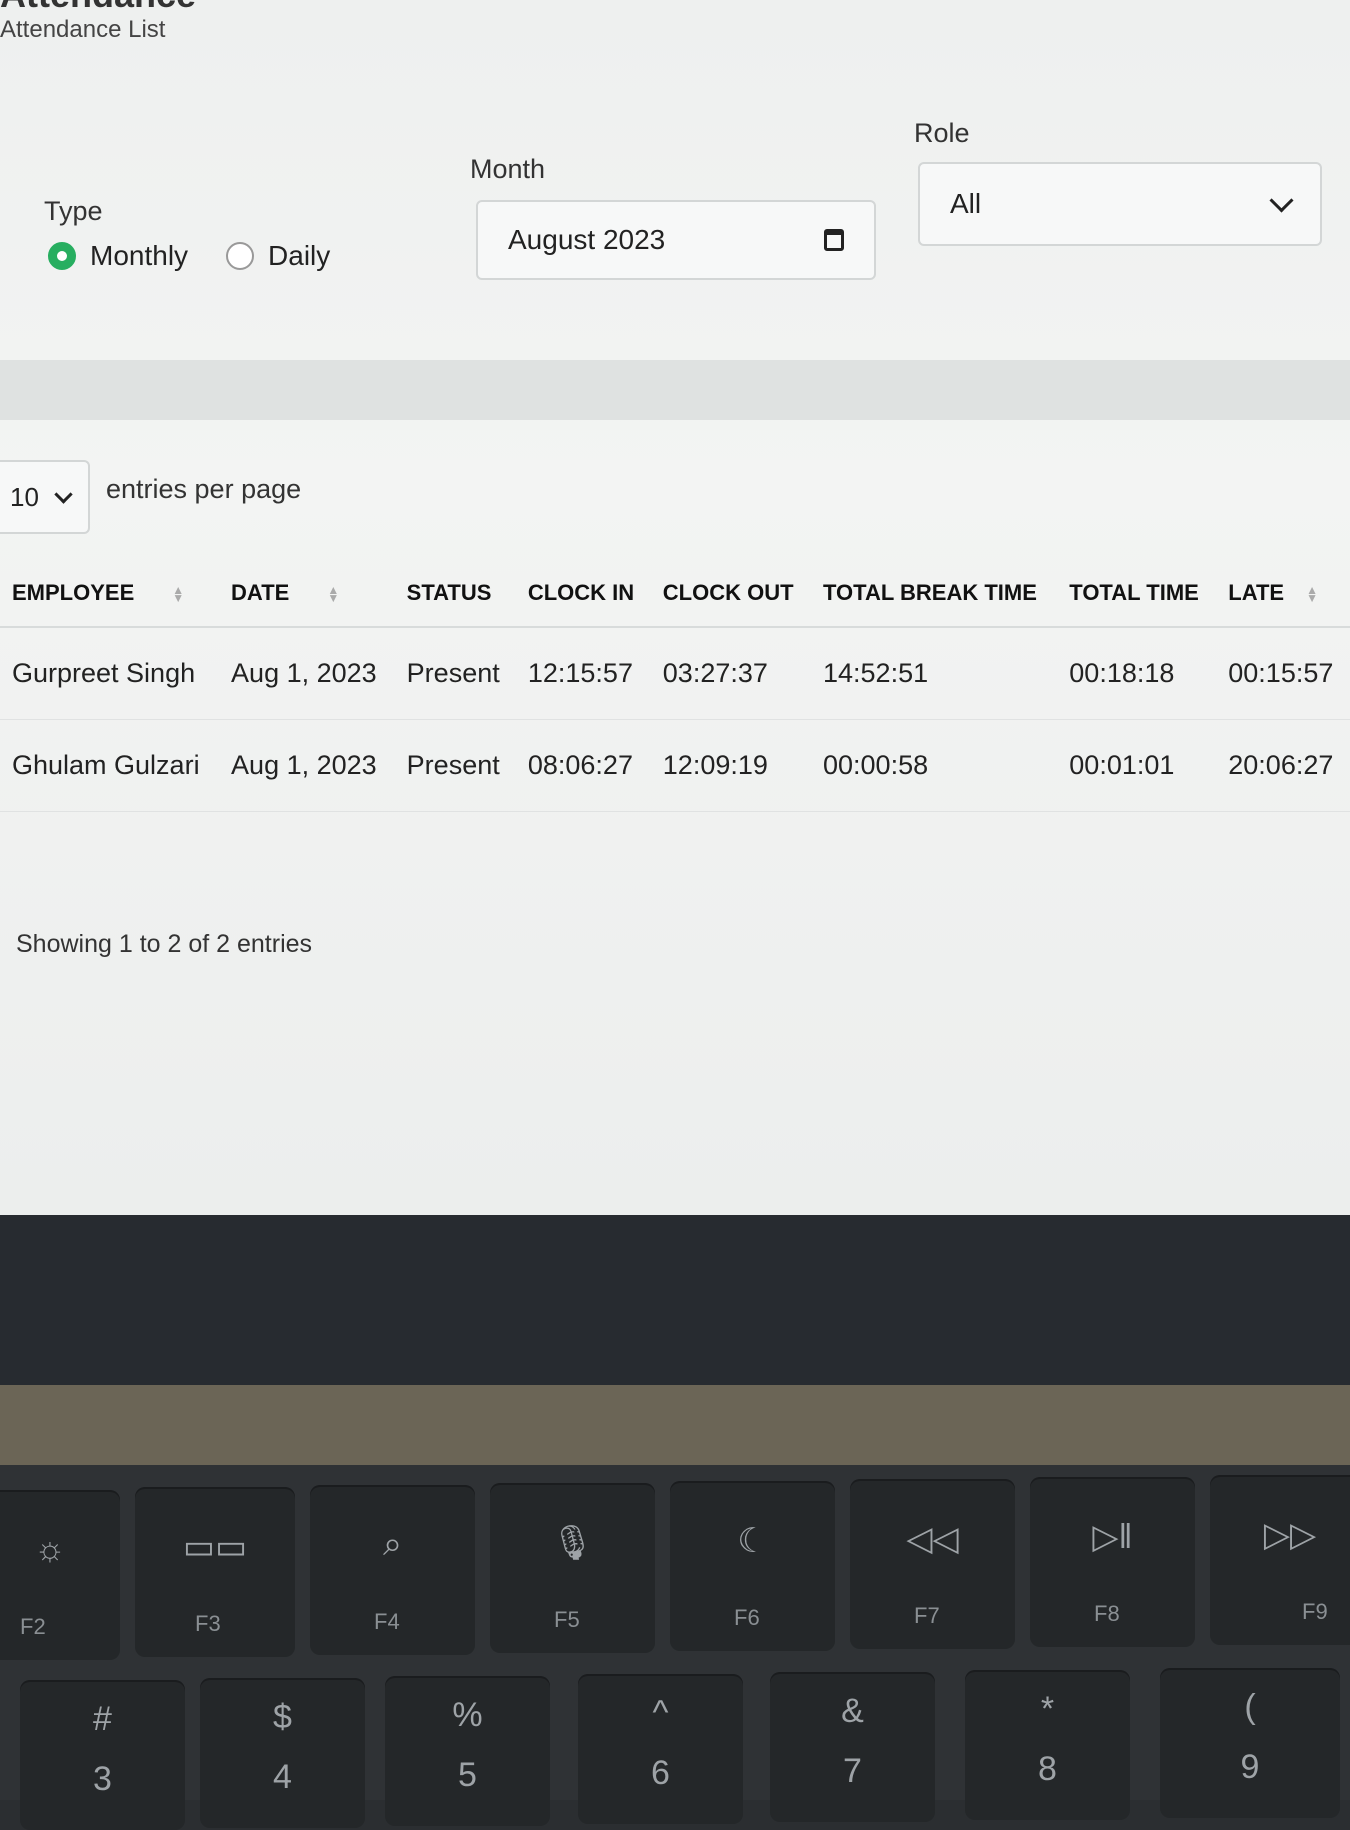 Image resolution: width=1350 pixels, height=1830 pixels. What do you see at coordinates (966, 203) in the screenshot?
I see `role-value: All` at bounding box center [966, 203].